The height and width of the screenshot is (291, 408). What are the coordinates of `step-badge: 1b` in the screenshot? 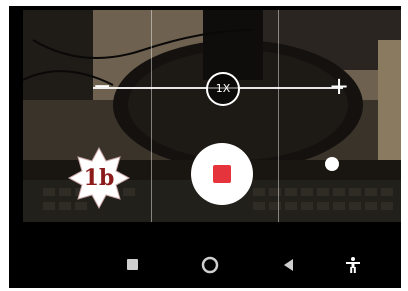 It's located at (99, 178).